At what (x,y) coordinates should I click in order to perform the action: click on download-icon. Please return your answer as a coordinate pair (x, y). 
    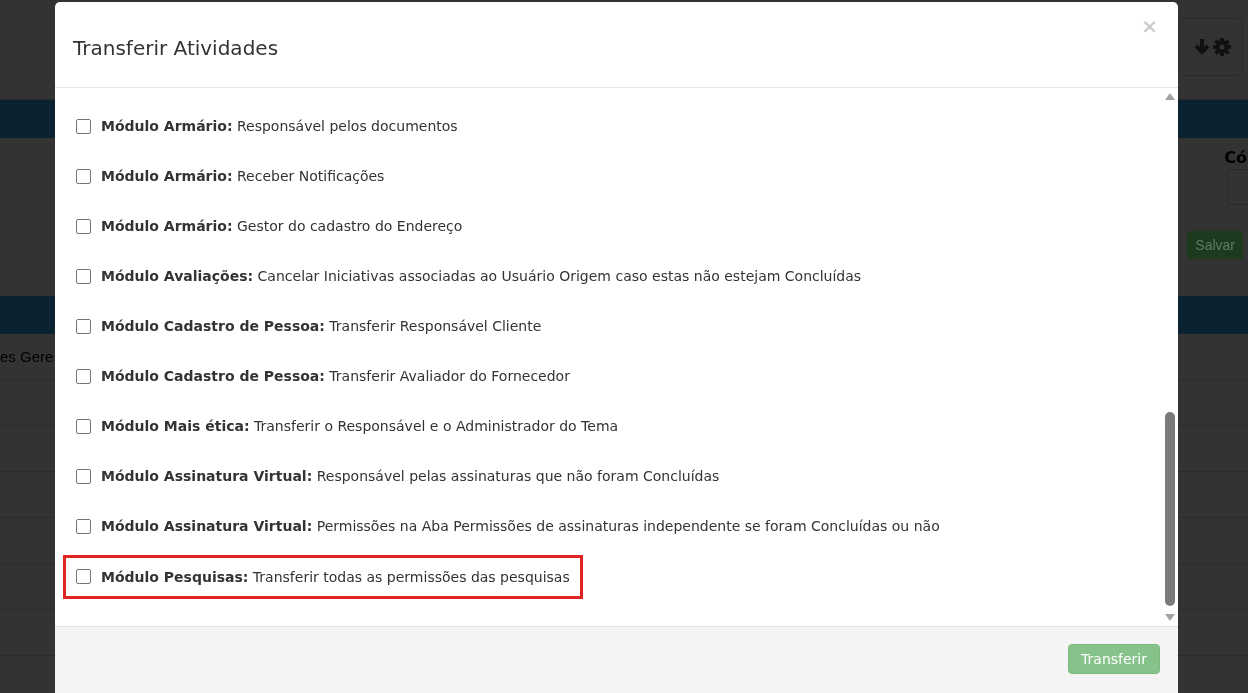
    Looking at the image, I should click on (1202, 47).